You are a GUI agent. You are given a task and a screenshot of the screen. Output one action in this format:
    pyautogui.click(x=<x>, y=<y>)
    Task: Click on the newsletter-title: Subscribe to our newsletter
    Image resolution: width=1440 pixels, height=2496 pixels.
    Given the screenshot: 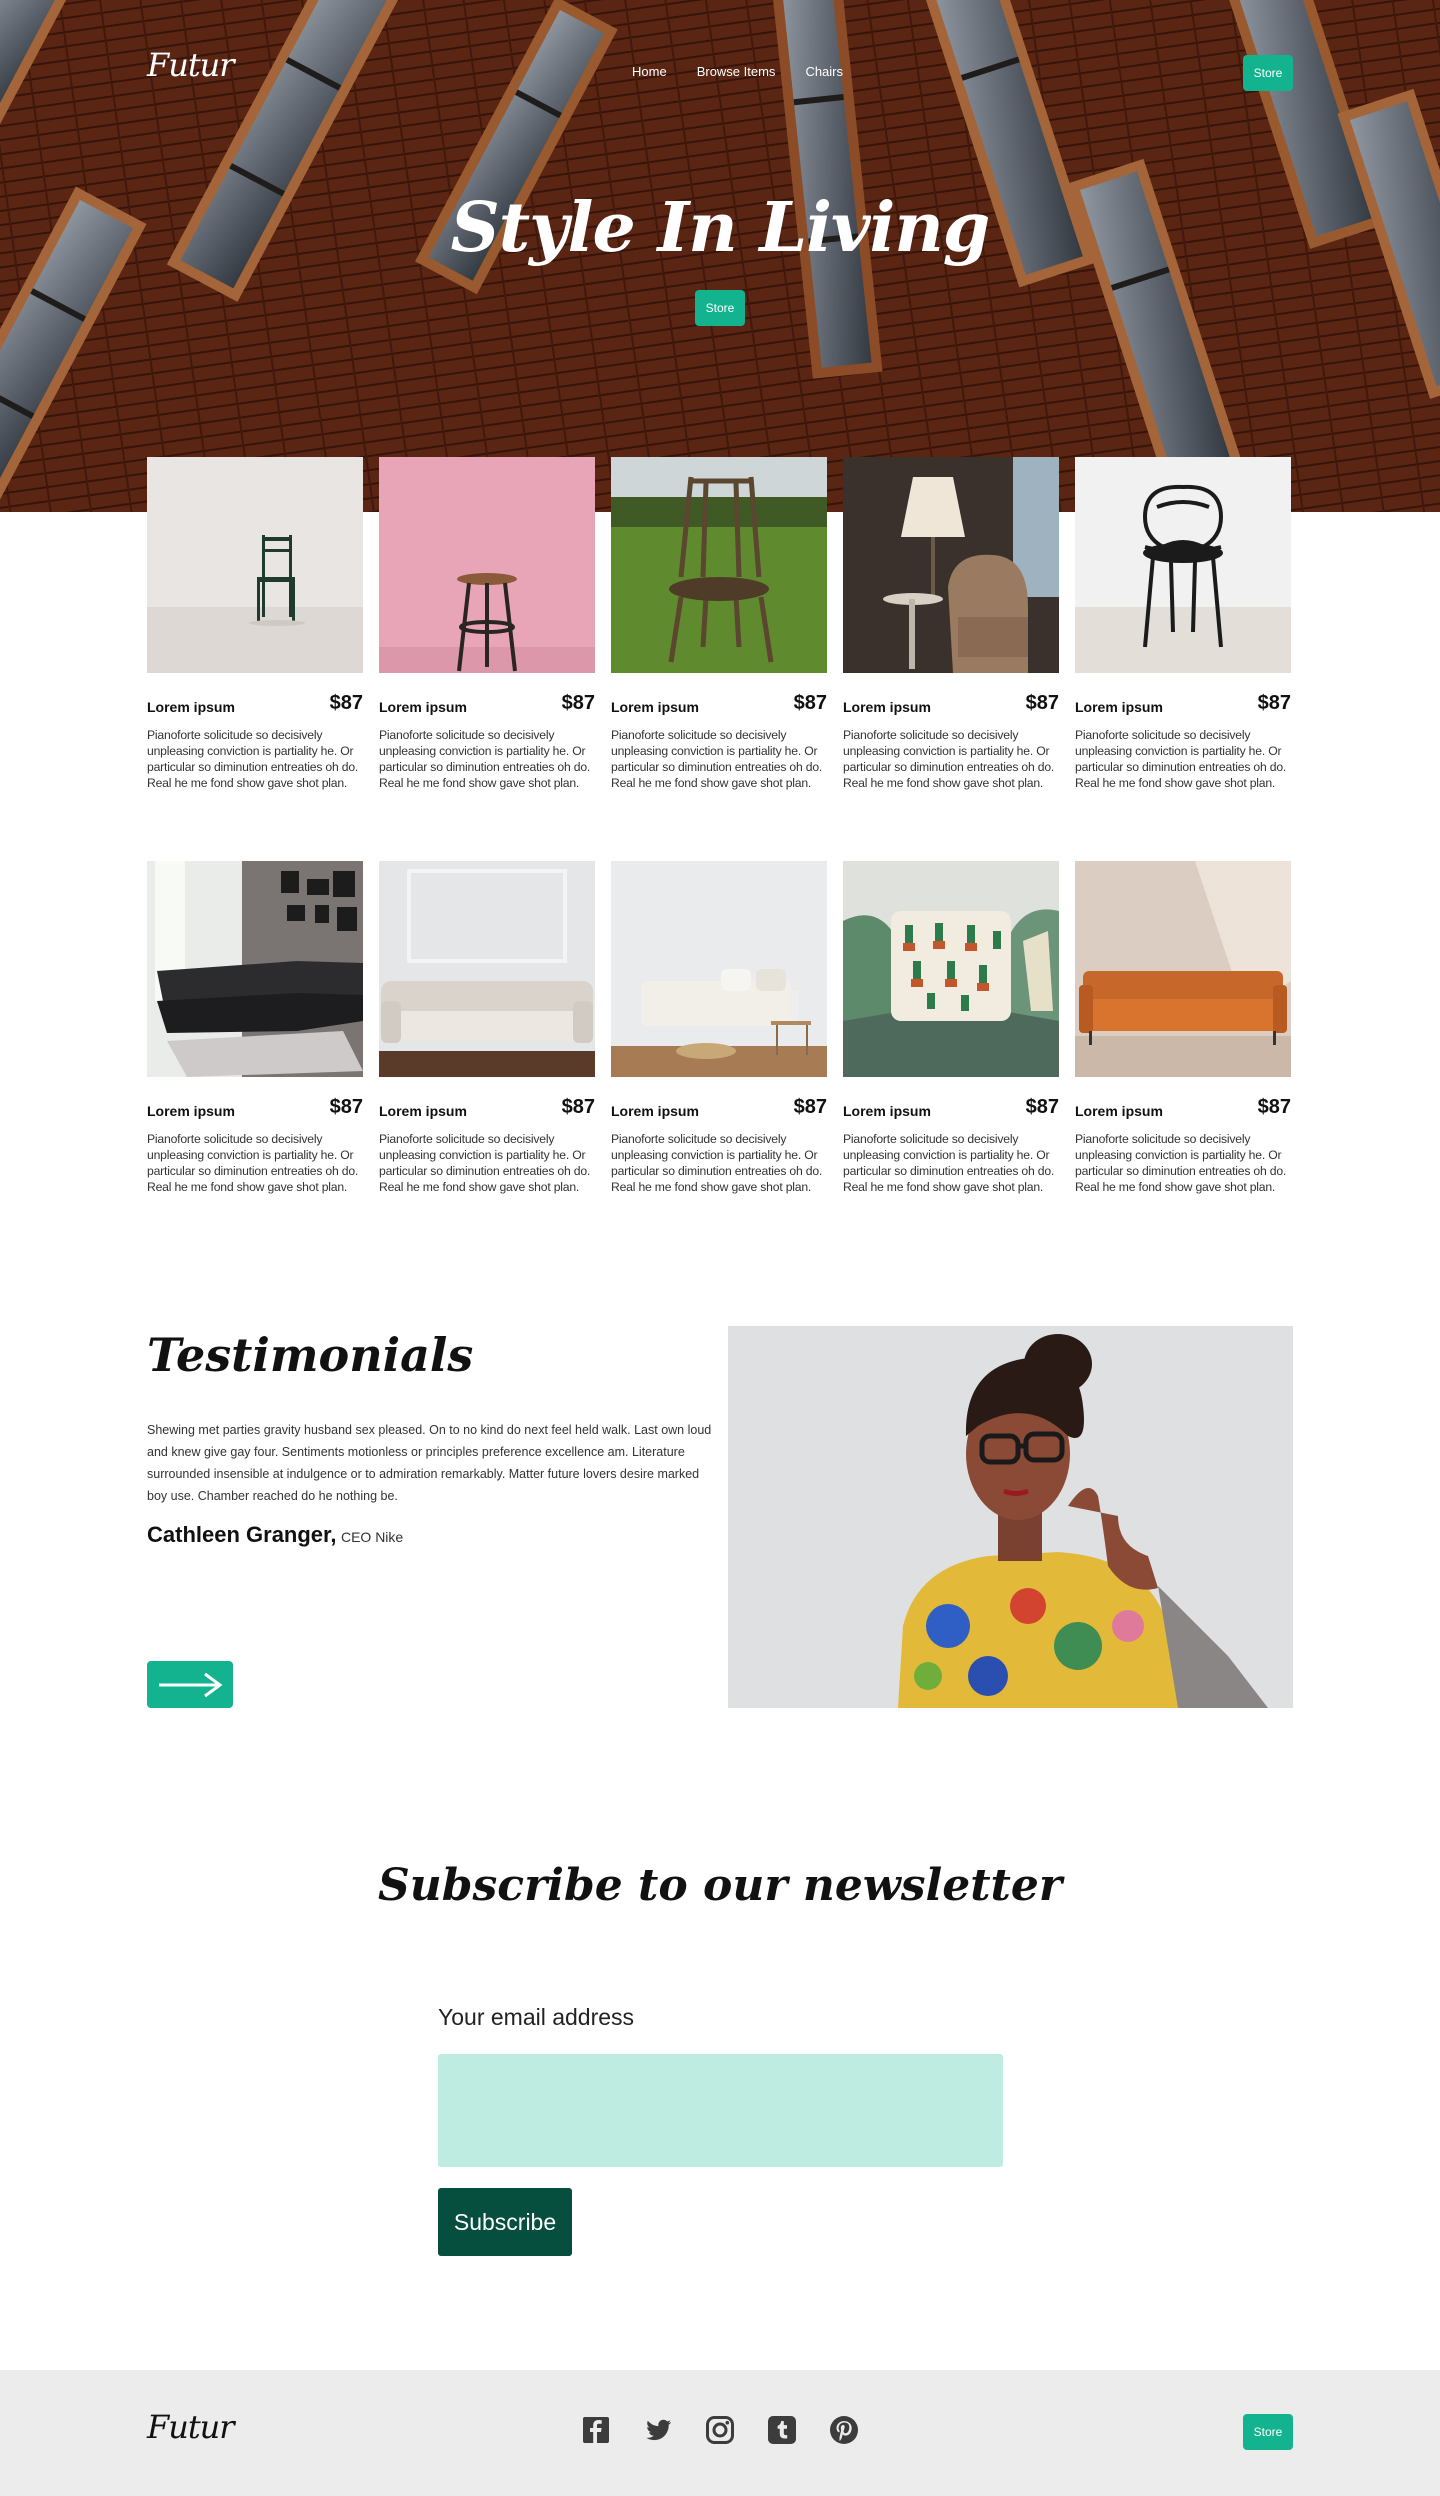 What is the action you would take?
    pyautogui.click(x=720, y=1885)
    